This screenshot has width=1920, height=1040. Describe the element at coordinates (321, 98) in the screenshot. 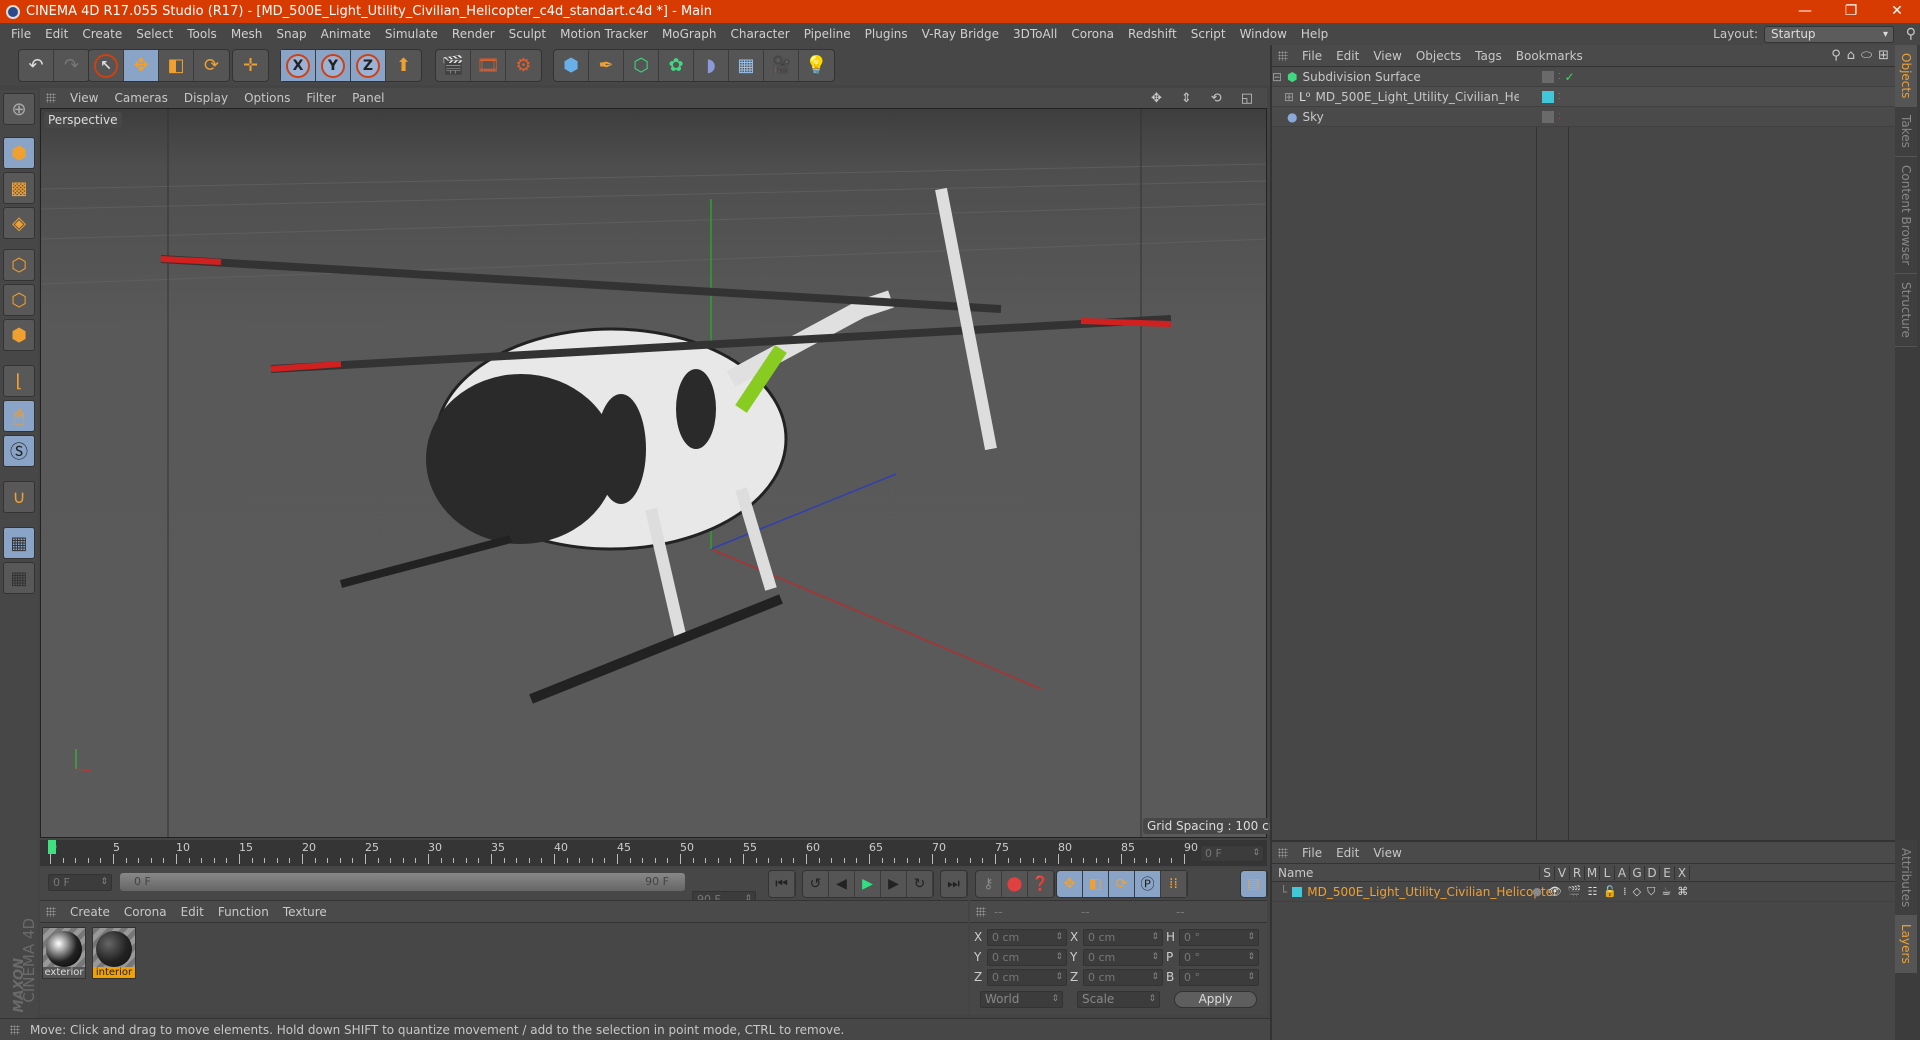

I see `viewport-menu-filter: Filter` at that location.